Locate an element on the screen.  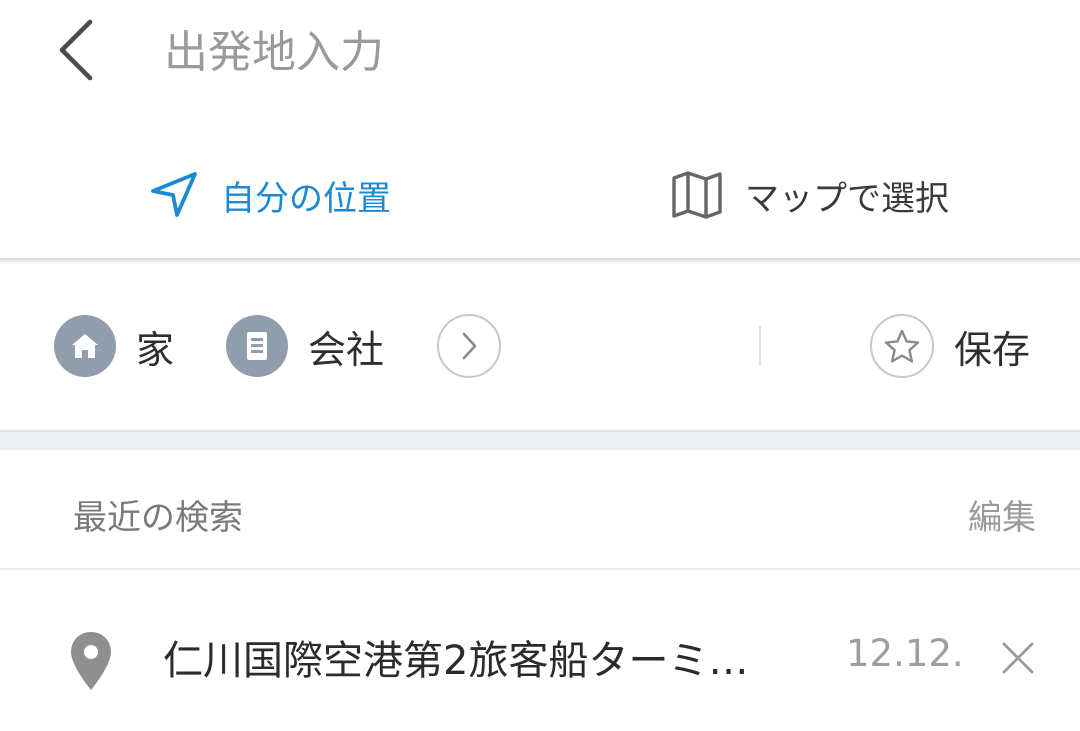
favorite-work-button: 会社 is located at coordinates (305, 346).